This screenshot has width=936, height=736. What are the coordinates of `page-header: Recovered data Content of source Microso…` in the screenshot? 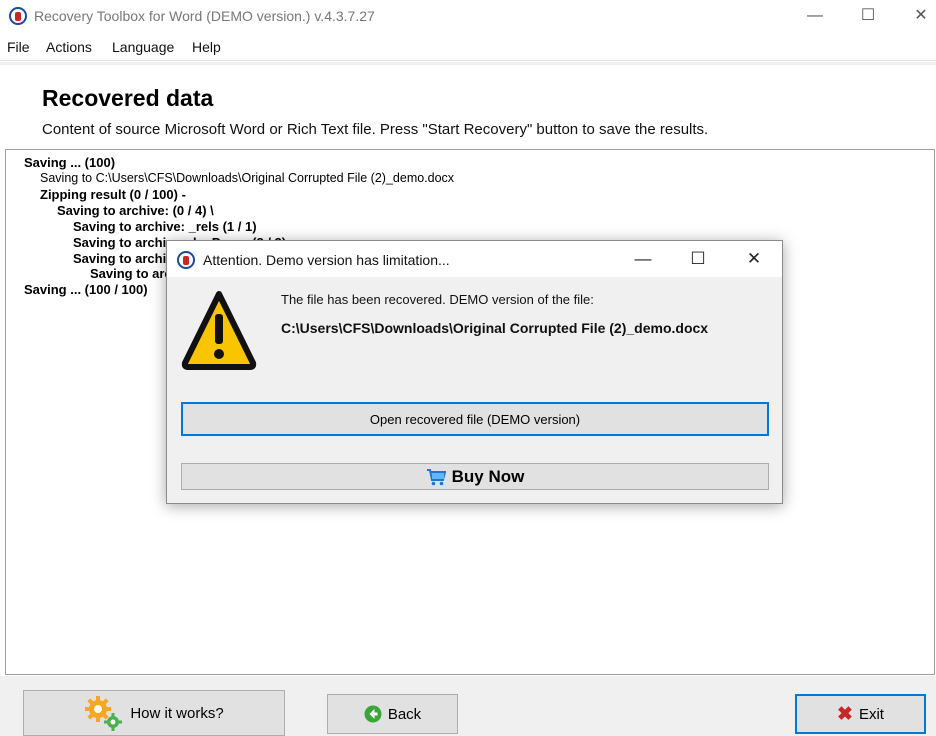 It's located at (468, 106).